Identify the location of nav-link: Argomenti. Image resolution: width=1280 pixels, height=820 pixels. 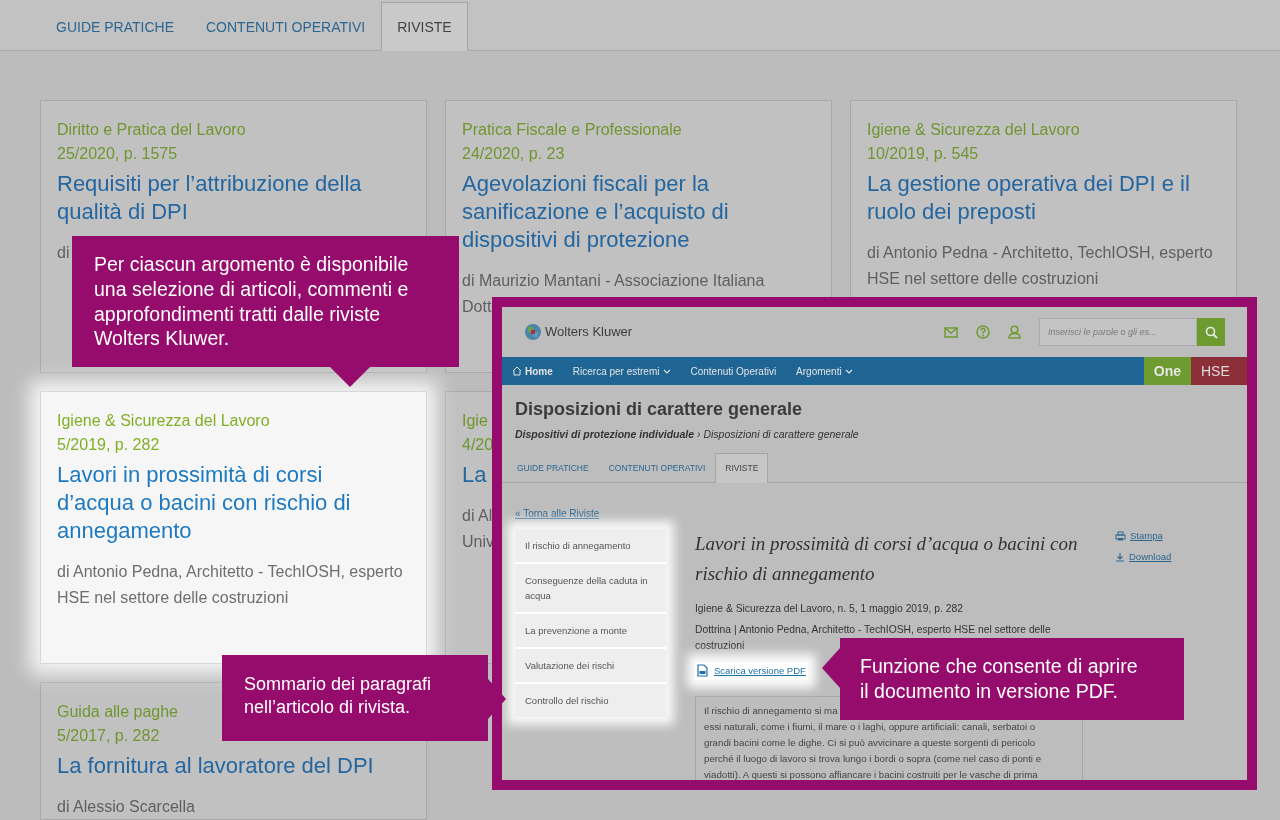
(824, 371).